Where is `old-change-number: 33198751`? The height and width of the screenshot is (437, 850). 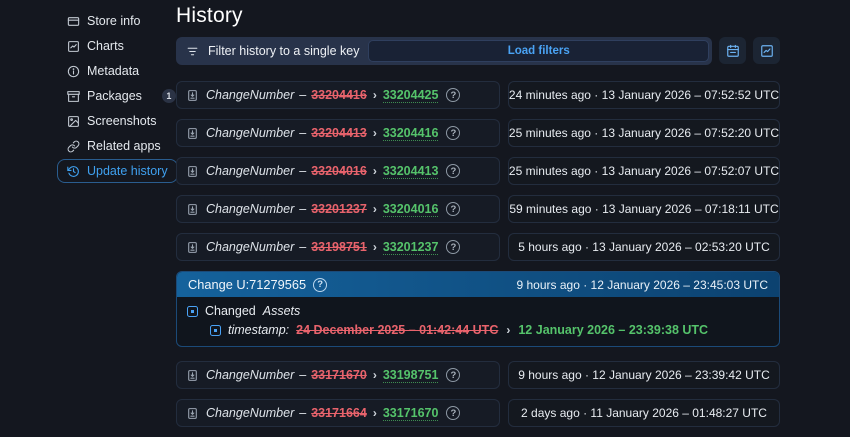 old-change-number: 33198751 is located at coordinates (339, 247).